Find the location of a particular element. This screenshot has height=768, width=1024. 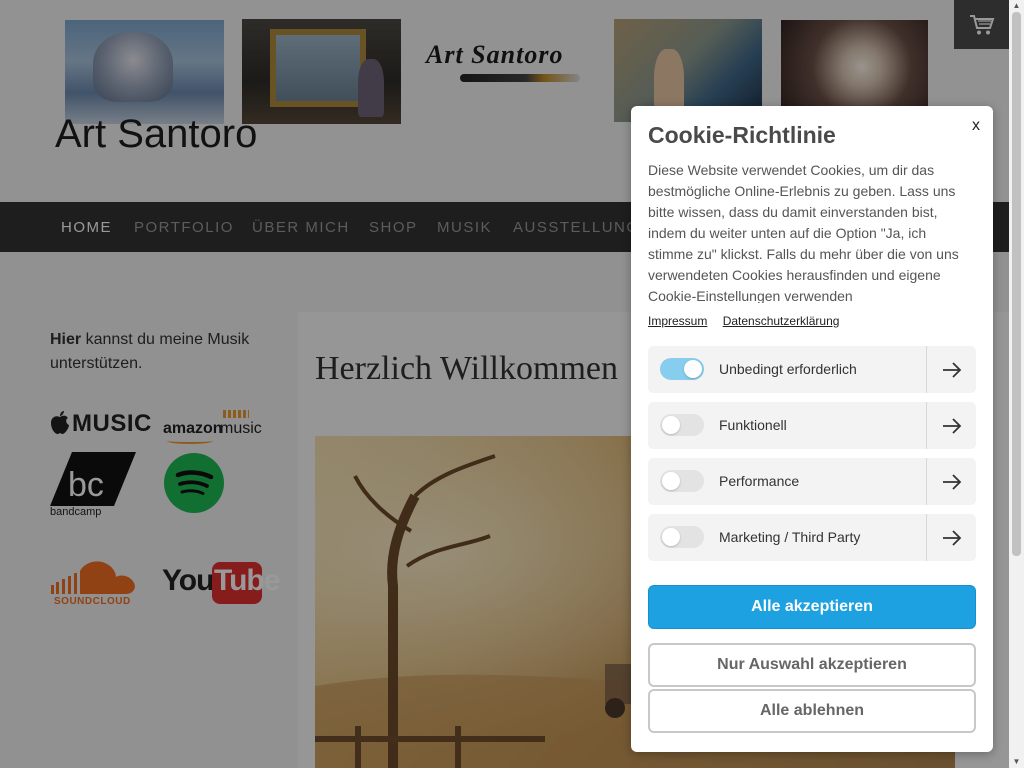

category-expand-functional is located at coordinates (951, 425).